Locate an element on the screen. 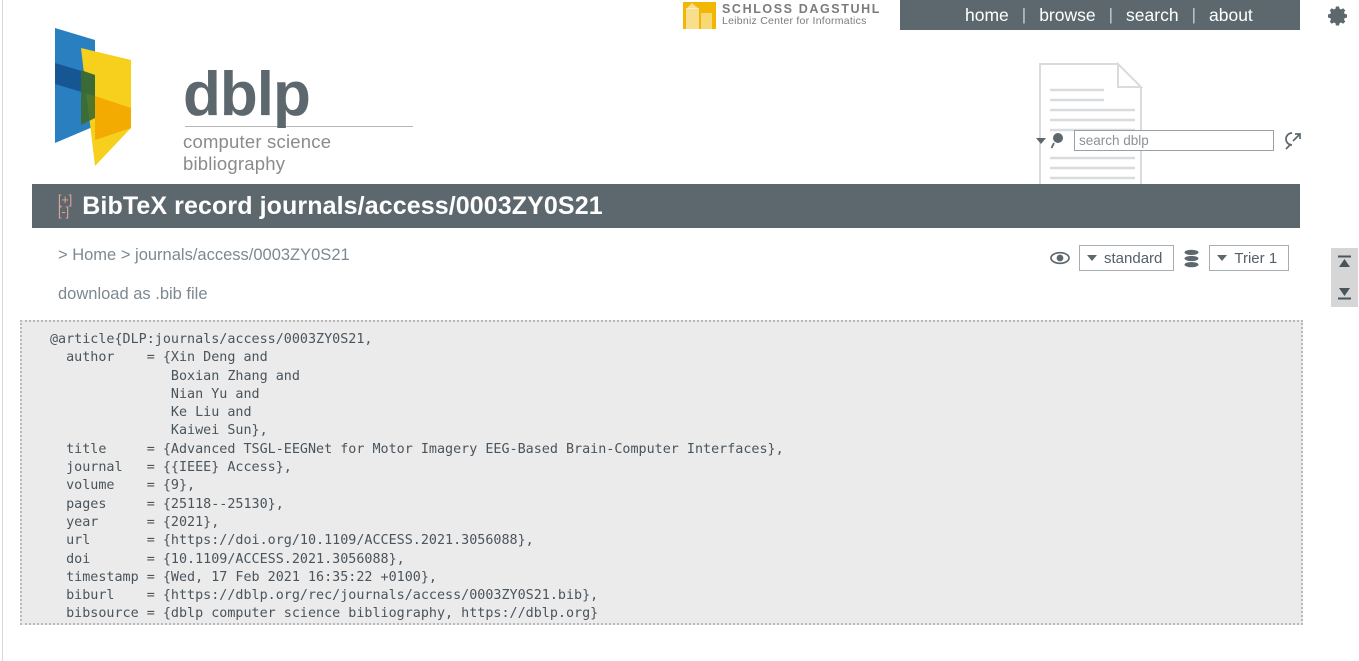  page-title: BibTeX record journals/access/0003ZY0S21 is located at coordinates (342, 205).